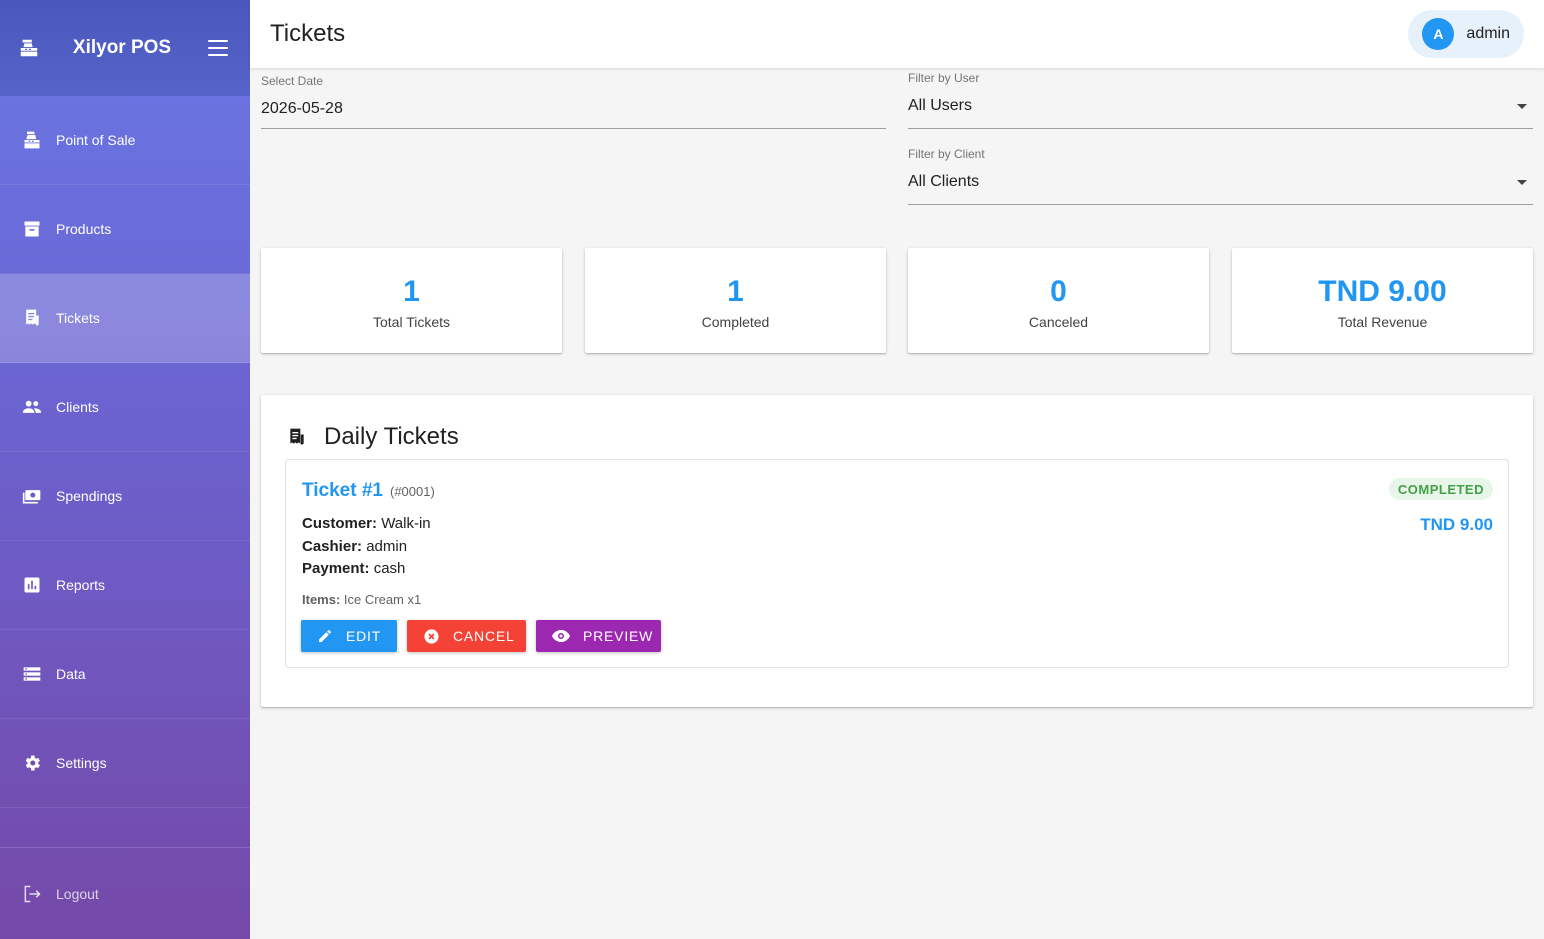 The image size is (1544, 939). I want to click on sidebar-item-point-of-sale: Point of Sale, so click(125, 140).